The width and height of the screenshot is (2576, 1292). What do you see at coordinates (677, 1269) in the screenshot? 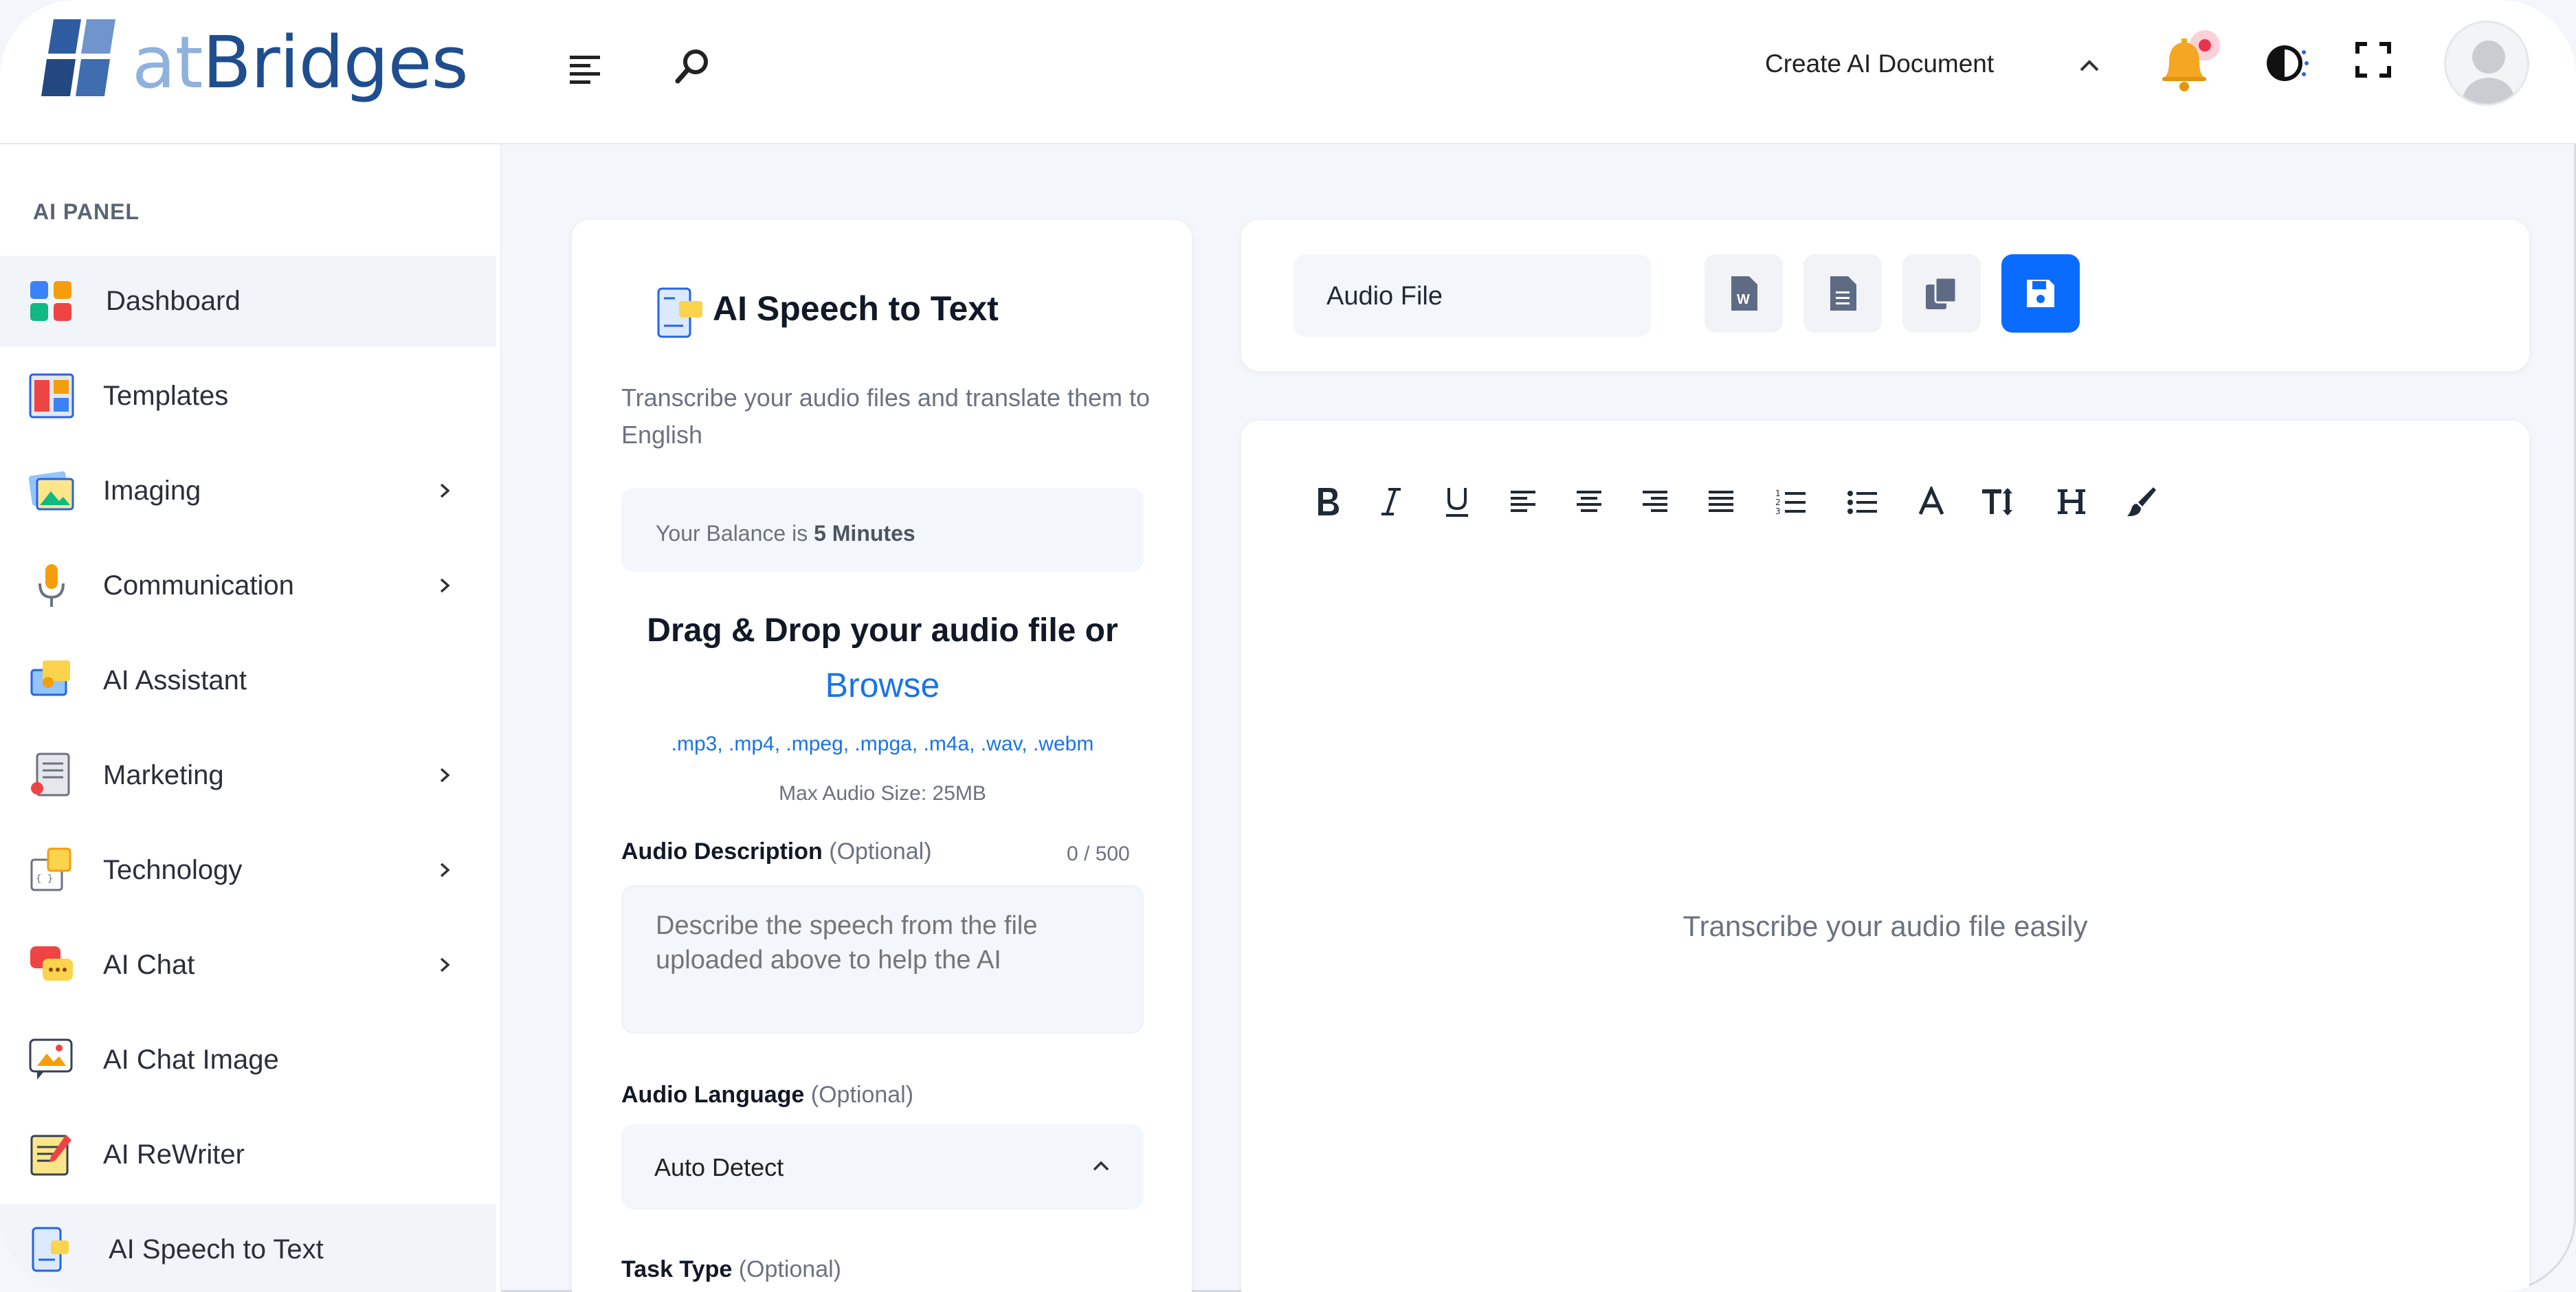
I see `task-type-label-text: Task Type` at bounding box center [677, 1269].